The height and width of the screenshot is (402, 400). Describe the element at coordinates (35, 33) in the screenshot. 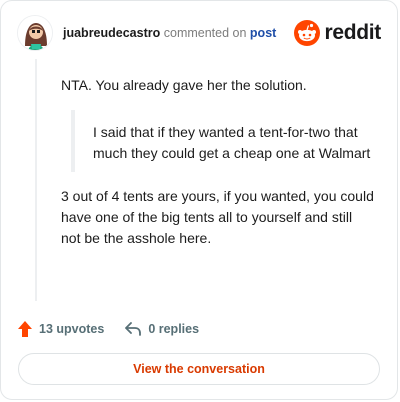

I see `avatar-icon` at that location.